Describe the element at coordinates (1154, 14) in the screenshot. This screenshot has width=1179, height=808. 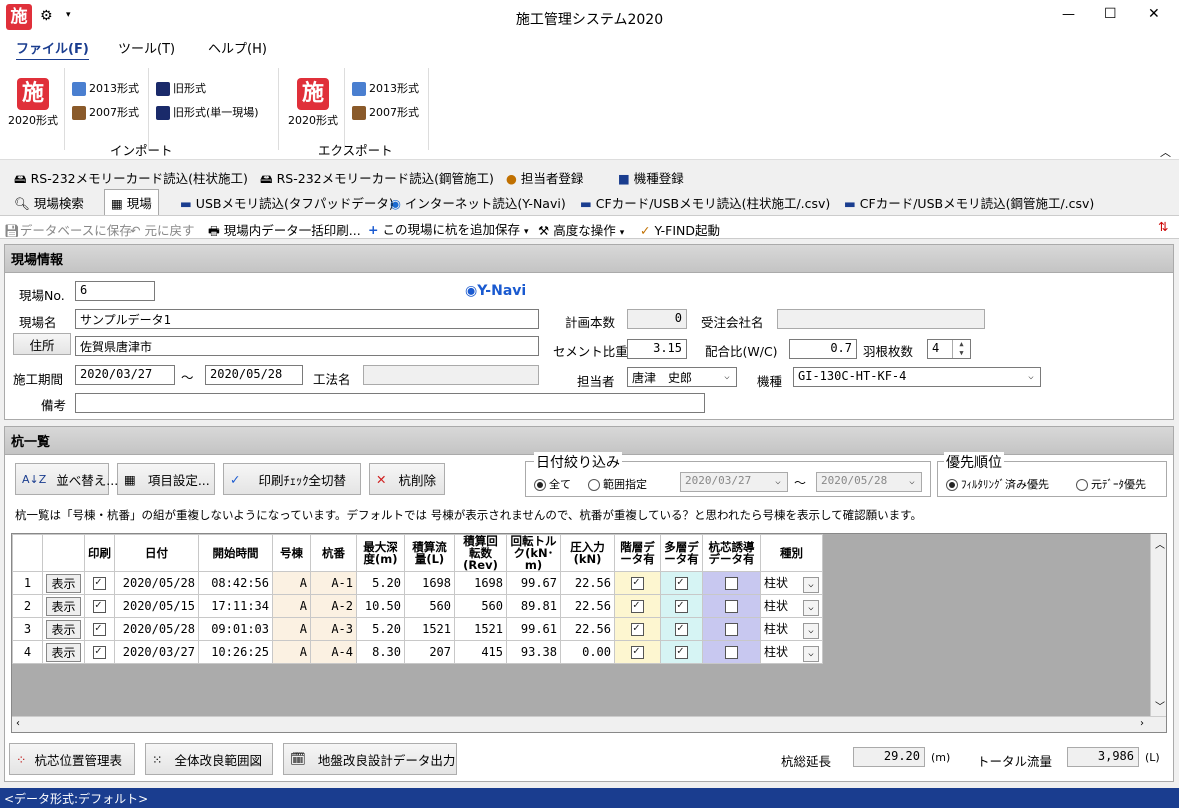
I see `close-button: ✕` at that location.